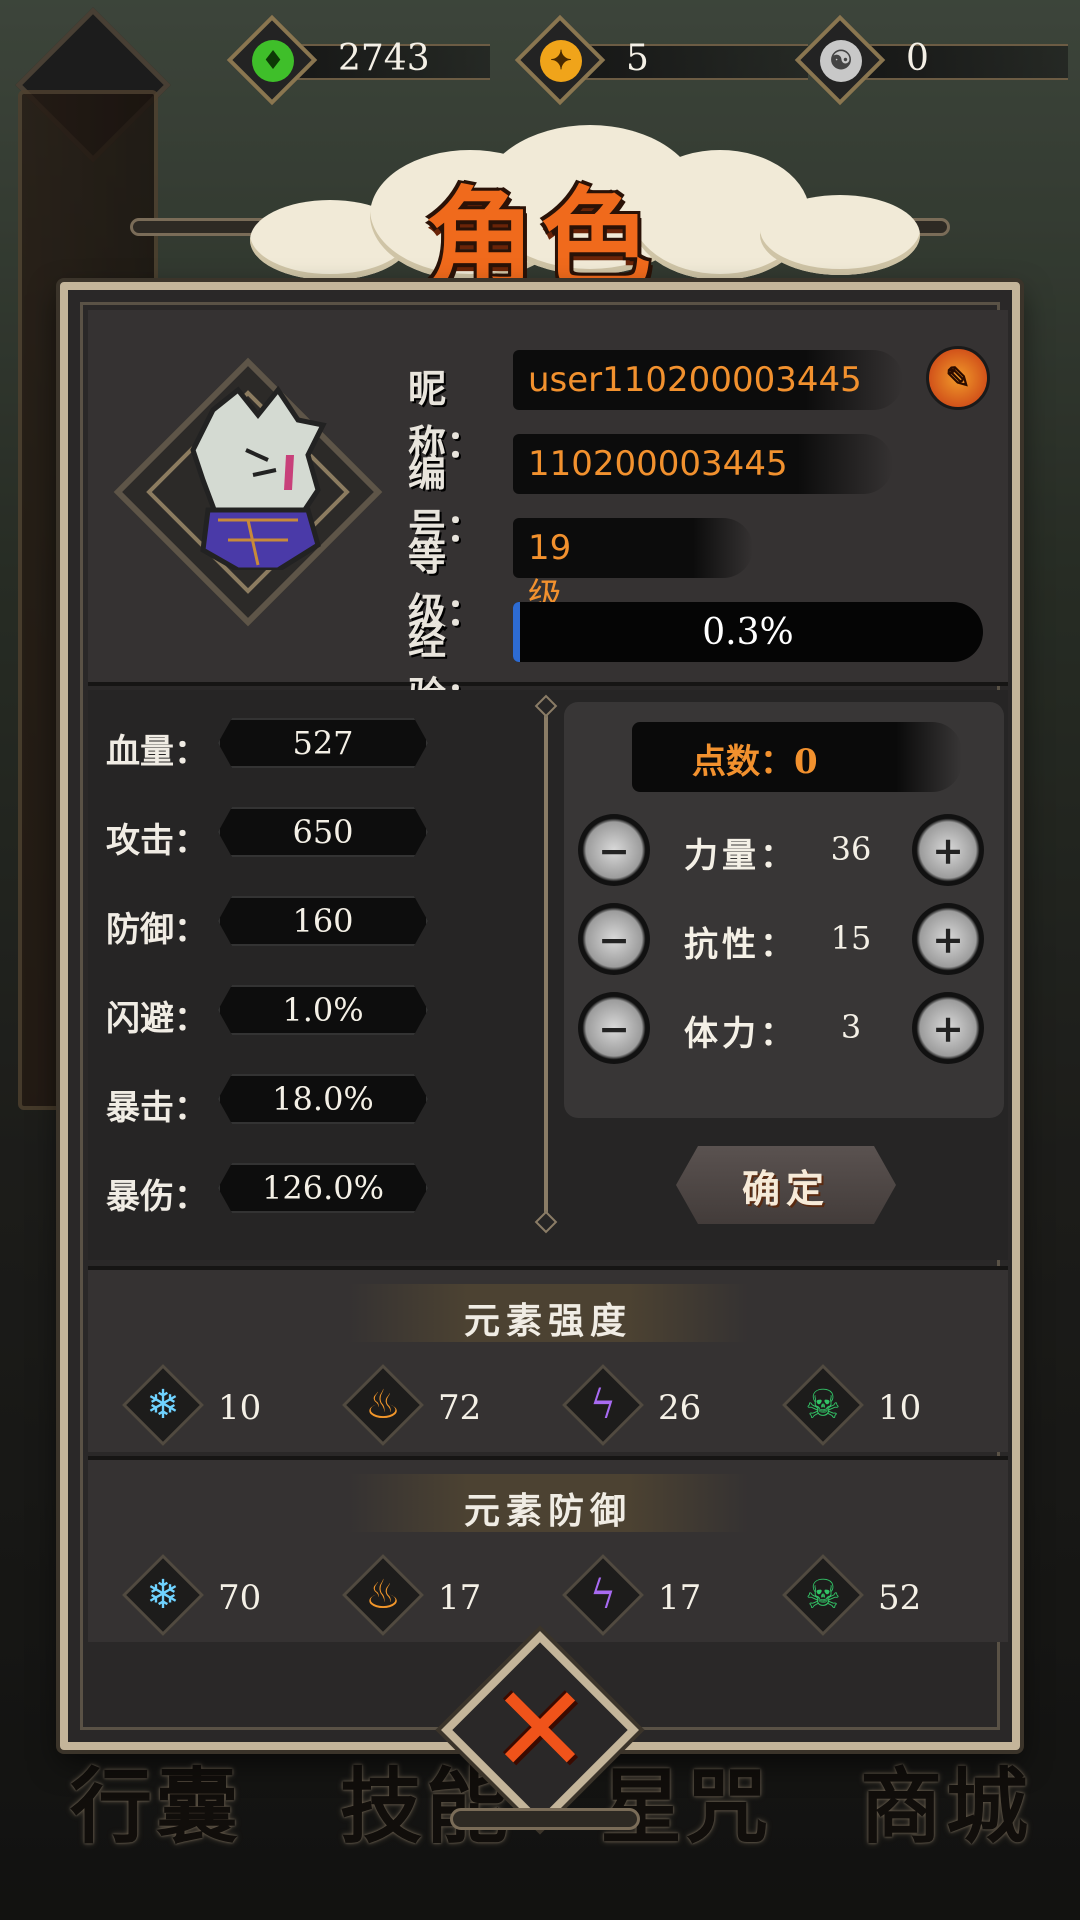 The width and height of the screenshot is (1080, 1920). I want to click on exp-value: 0.3%, so click(748, 632).